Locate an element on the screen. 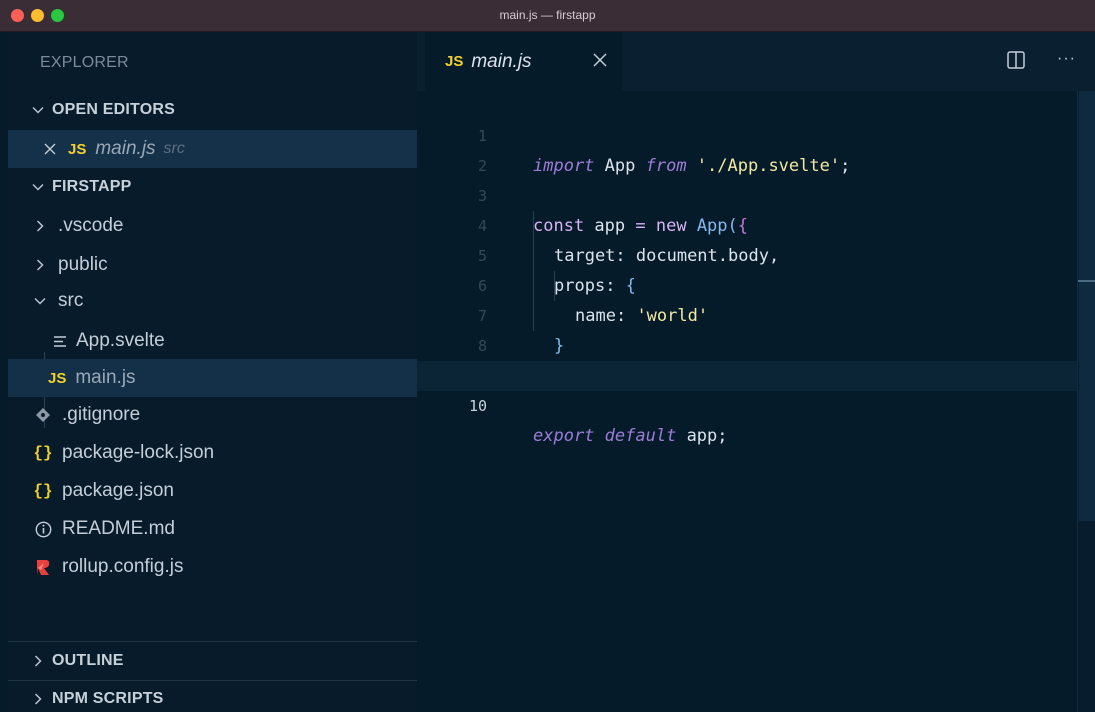  split-editor-icon is located at coordinates (1016, 60).